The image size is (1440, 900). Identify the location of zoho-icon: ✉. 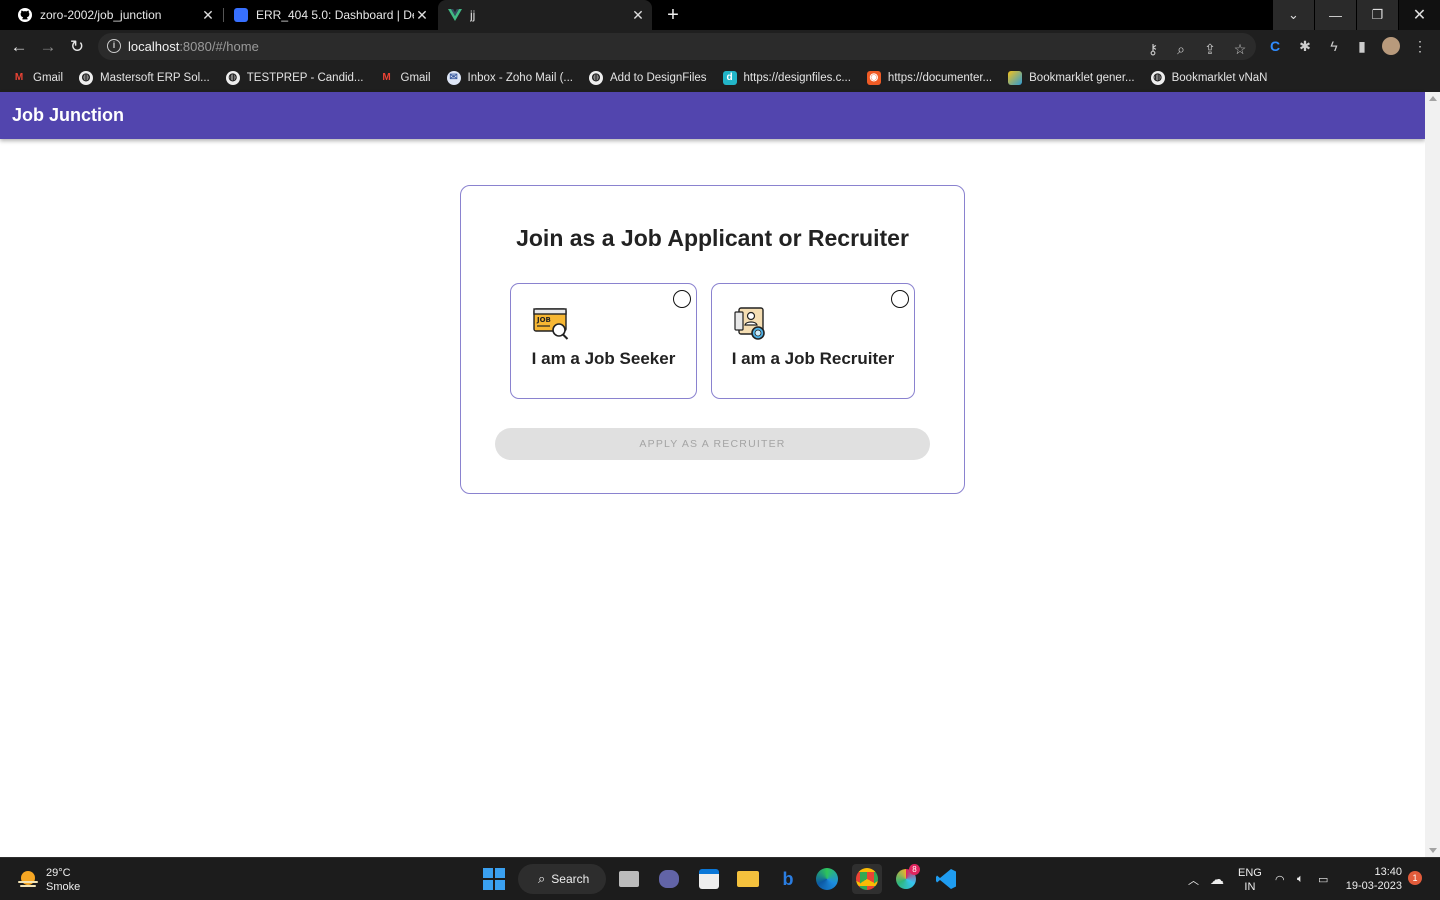
(453, 77).